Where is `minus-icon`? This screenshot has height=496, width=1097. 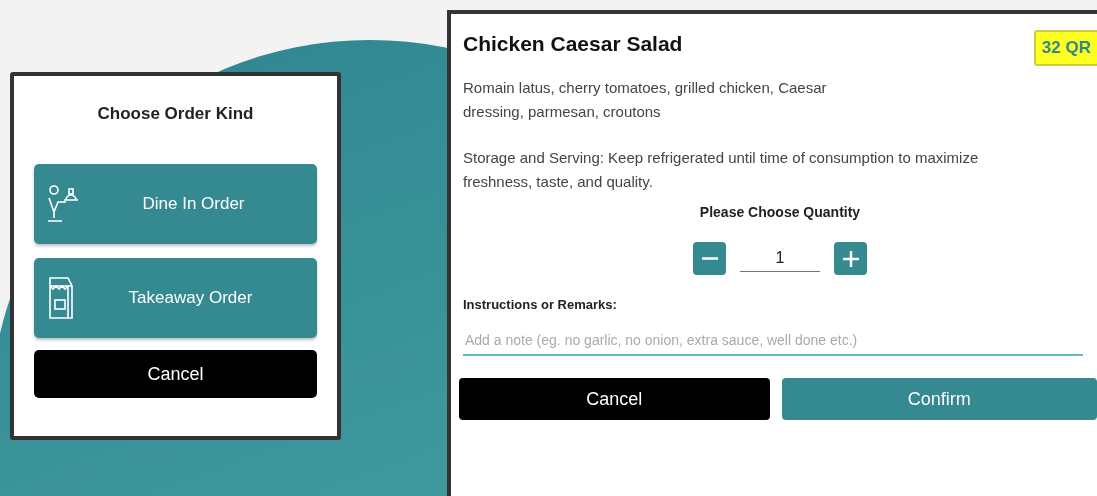
minus-icon is located at coordinates (709, 258).